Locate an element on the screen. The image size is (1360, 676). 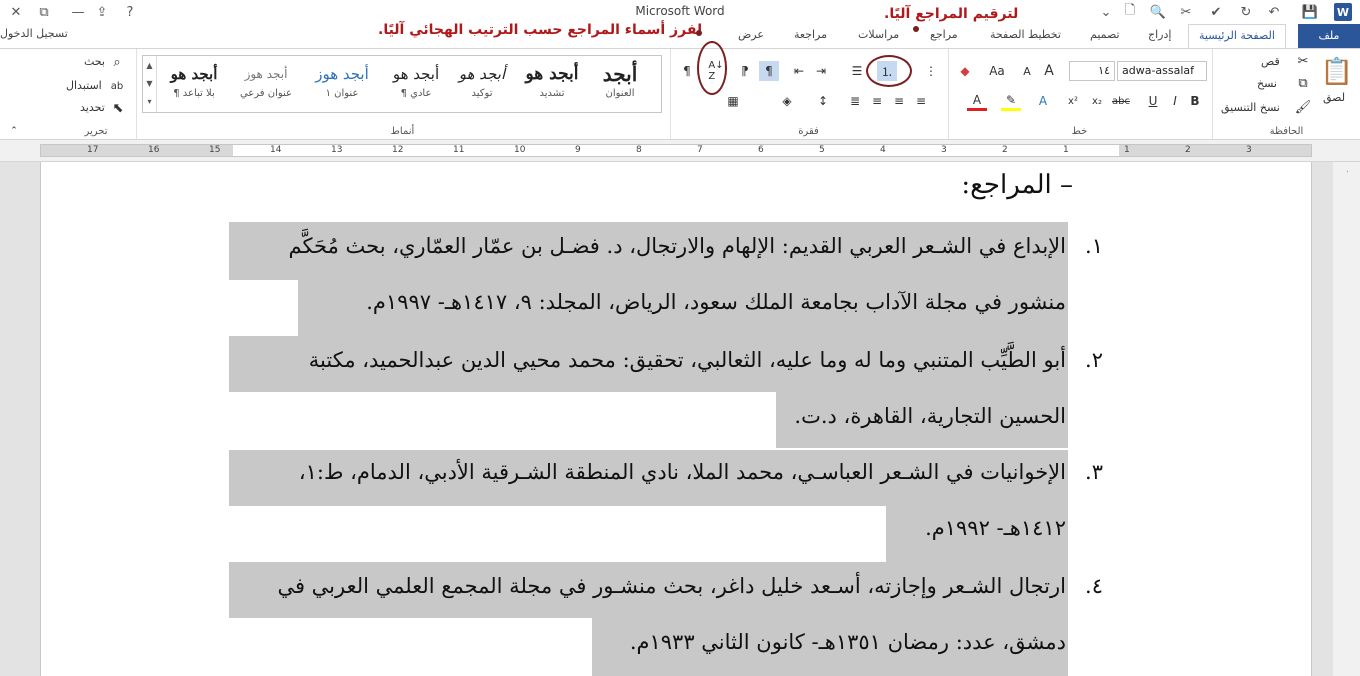
spelling-icon: ✔ is located at coordinates (1216, 12).